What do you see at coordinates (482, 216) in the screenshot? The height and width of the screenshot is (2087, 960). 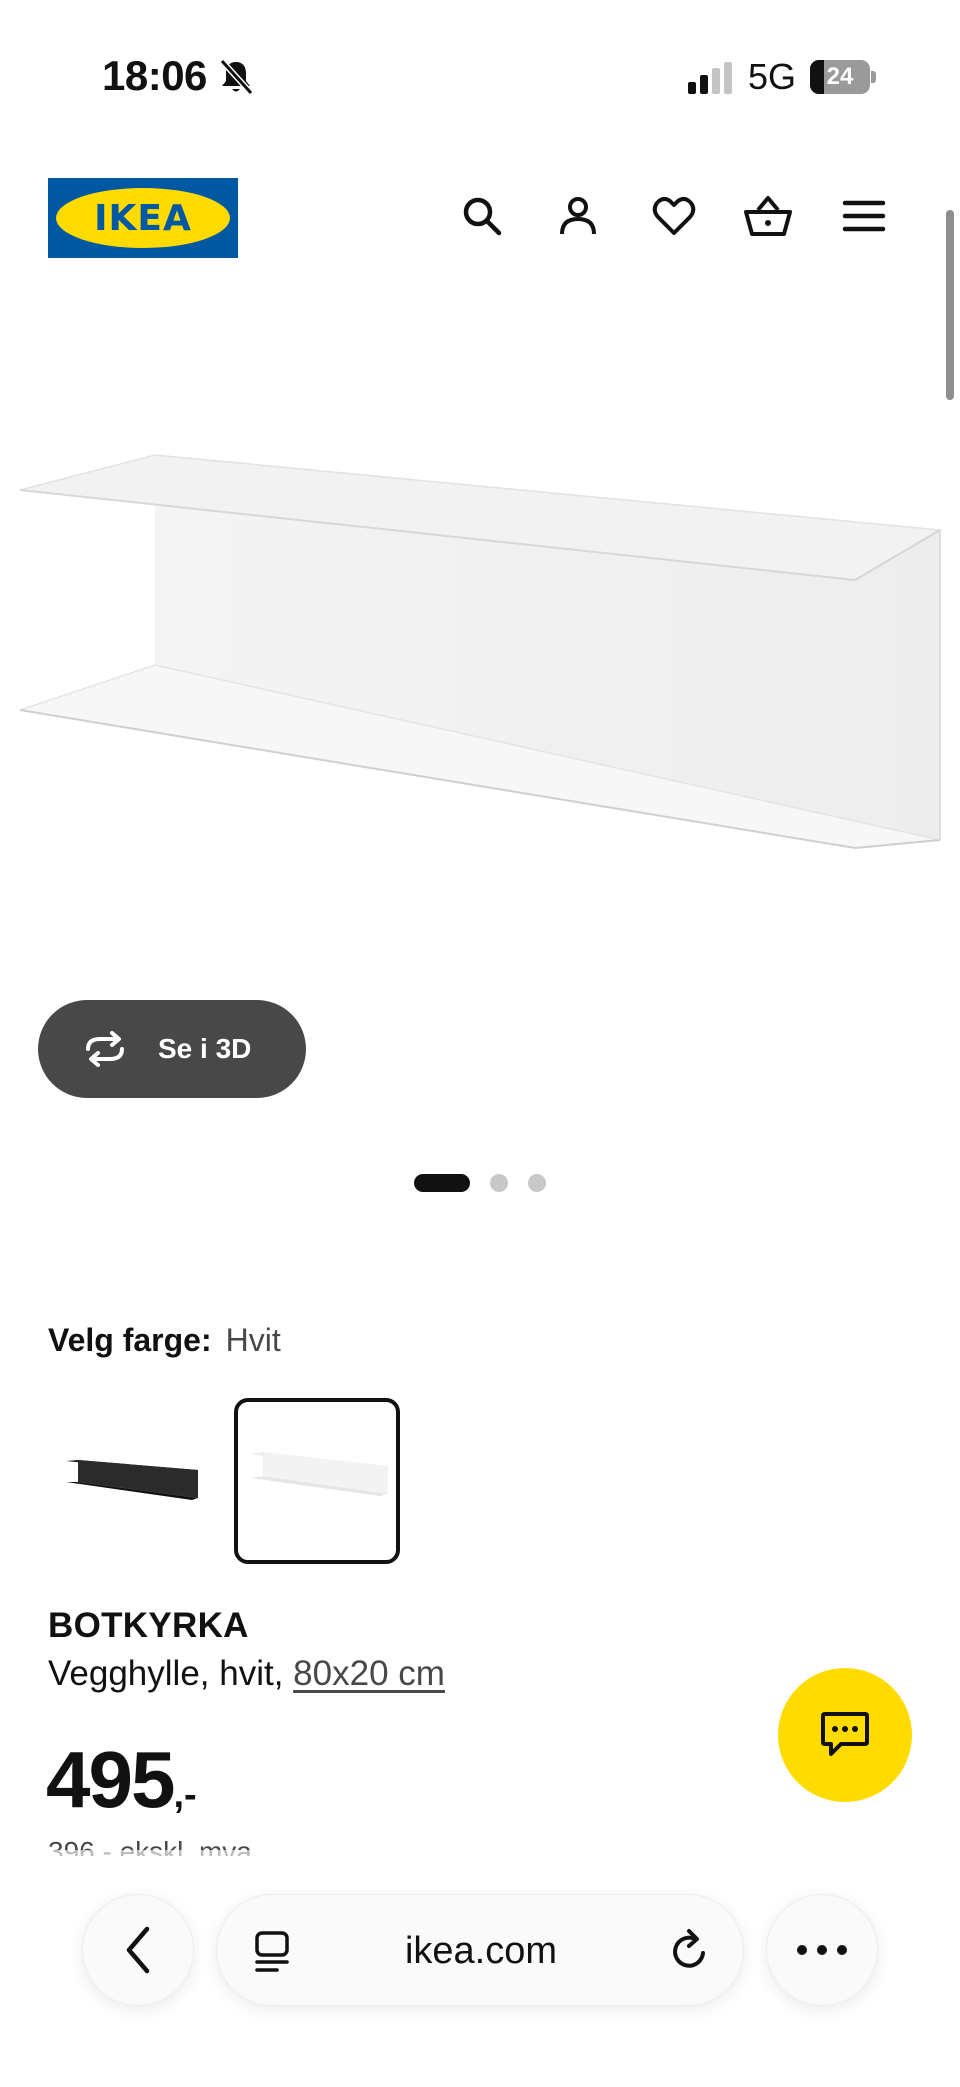 I see `search-icon` at bounding box center [482, 216].